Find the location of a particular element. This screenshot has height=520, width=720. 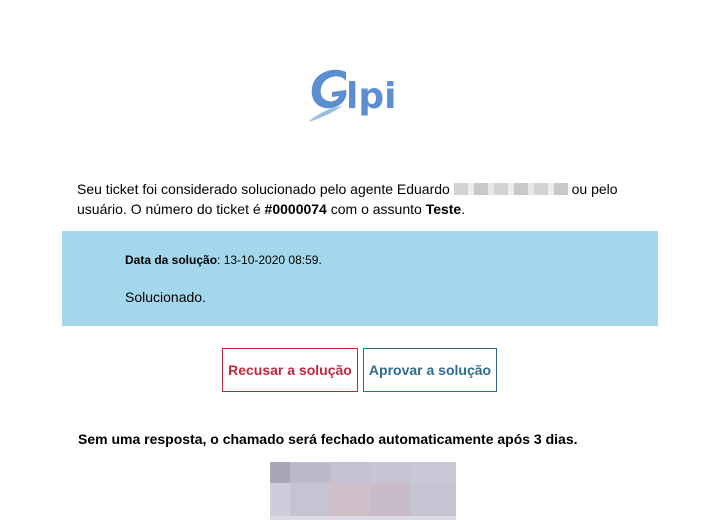

approve-solution-button: Aprovar a solução is located at coordinates (430, 370).